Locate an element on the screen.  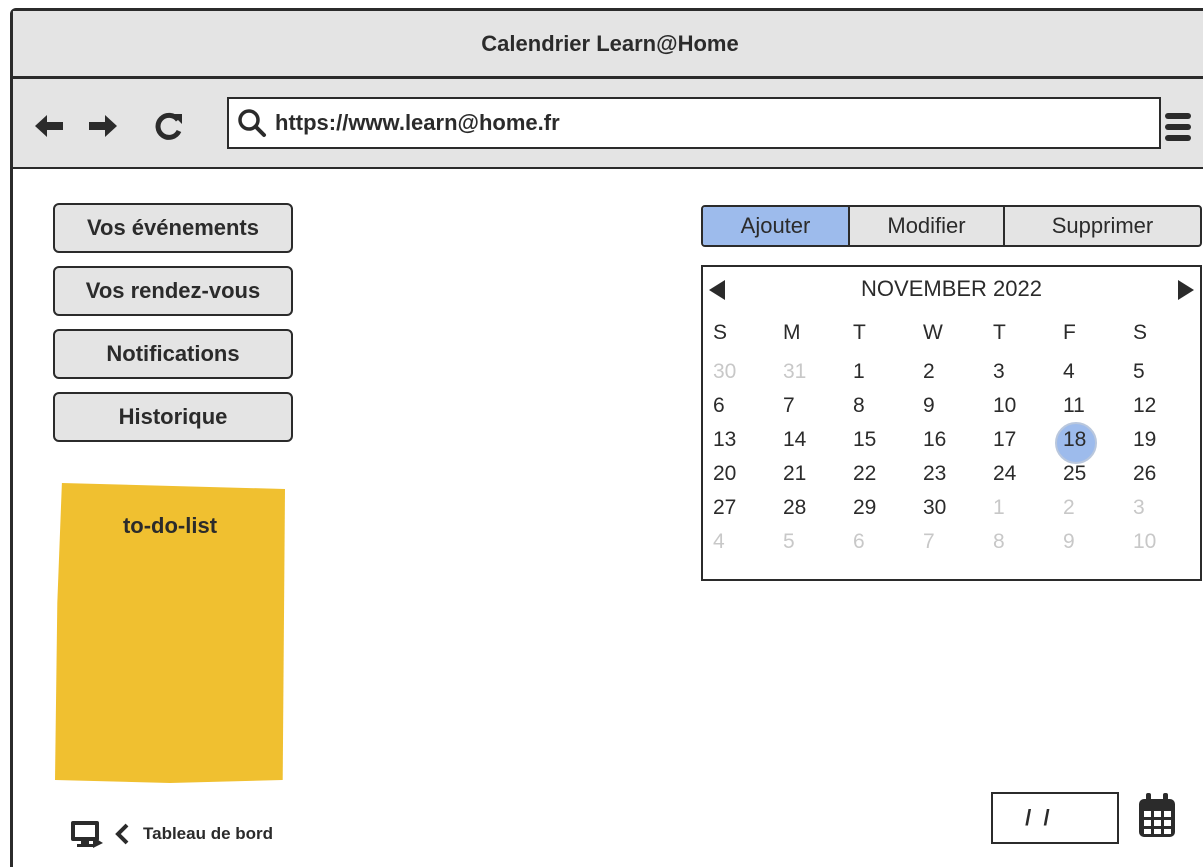
triangle-right-icon is located at coordinates (1186, 290).